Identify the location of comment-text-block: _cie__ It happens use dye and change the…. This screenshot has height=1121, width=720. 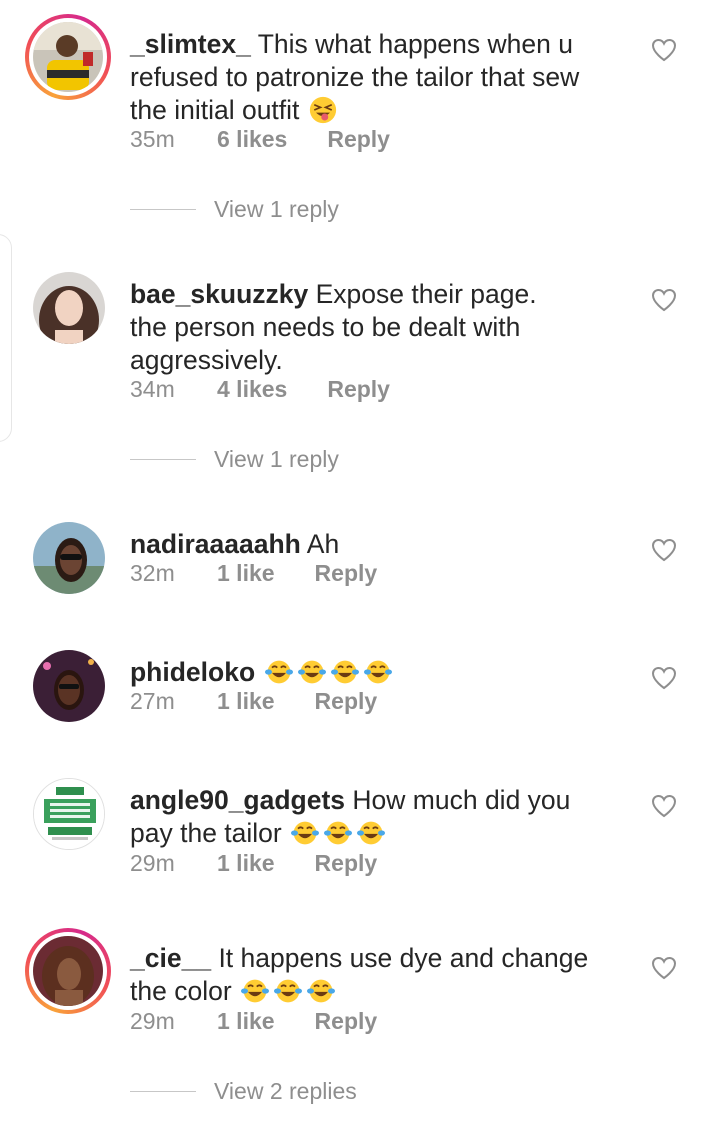
(375, 975).